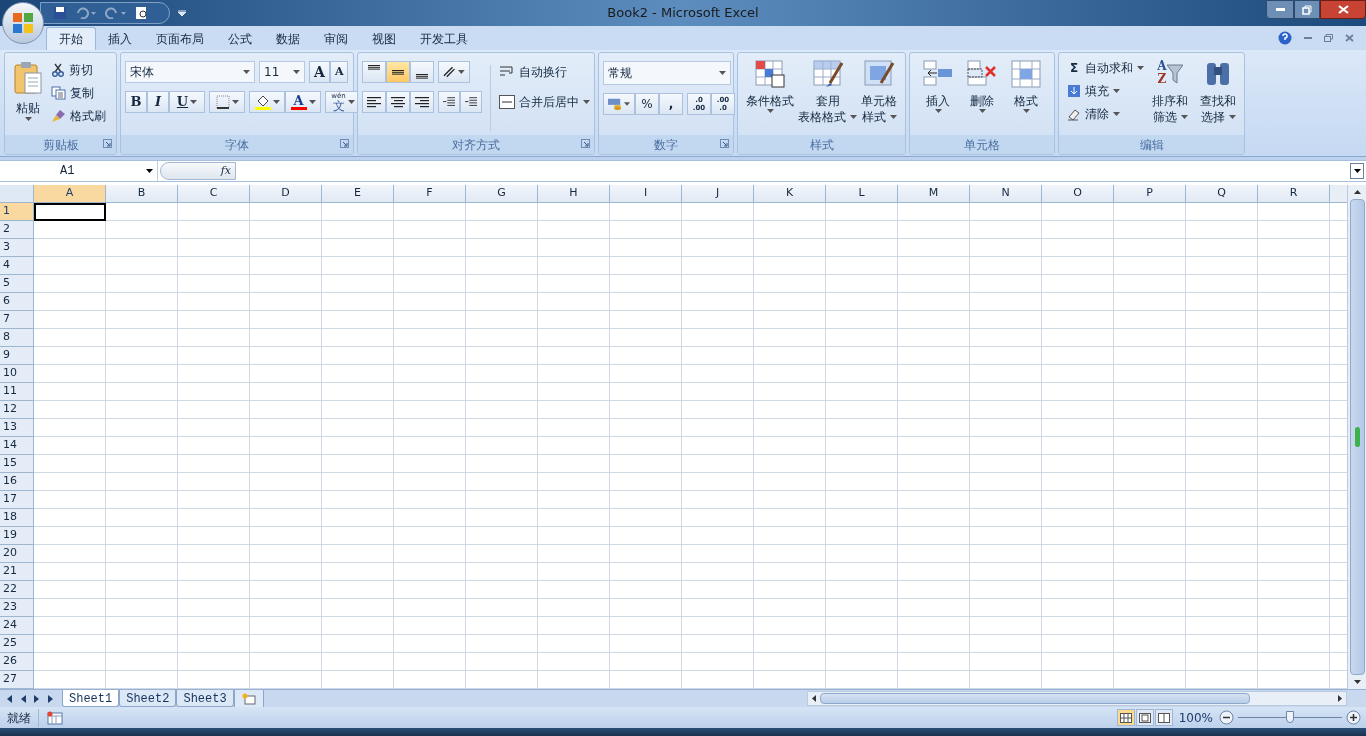  I want to click on restore-button, so click(1307, 9).